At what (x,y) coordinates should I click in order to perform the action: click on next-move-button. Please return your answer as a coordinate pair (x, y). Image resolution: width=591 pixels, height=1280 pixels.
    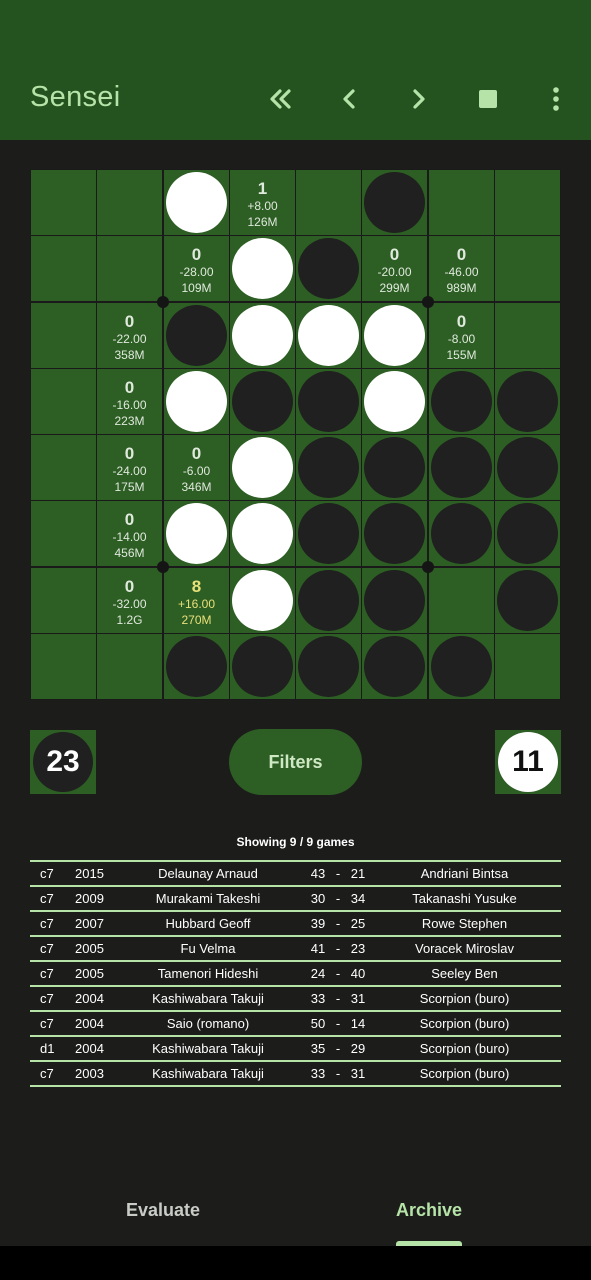
    Looking at the image, I should click on (419, 99).